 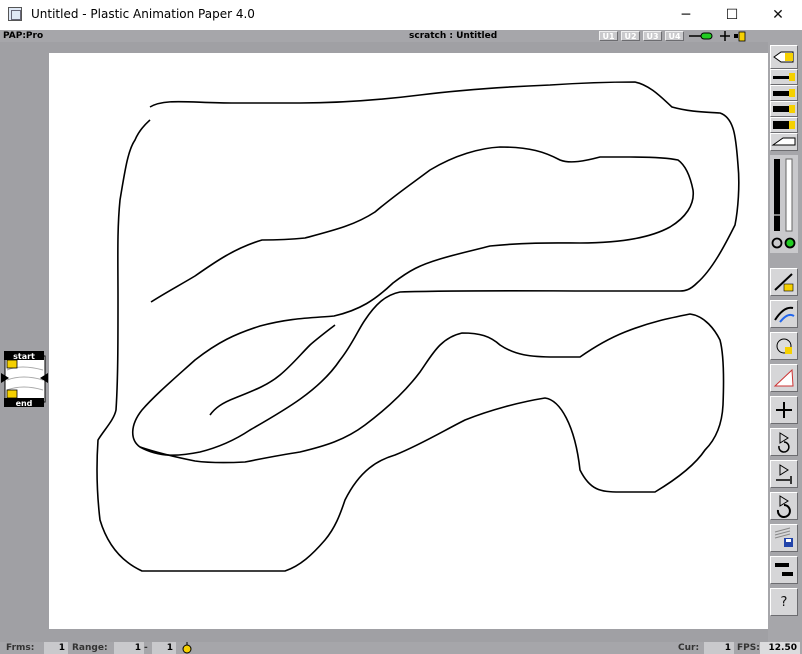 I want to click on timeline-marker: start end, so click(x=24, y=379).